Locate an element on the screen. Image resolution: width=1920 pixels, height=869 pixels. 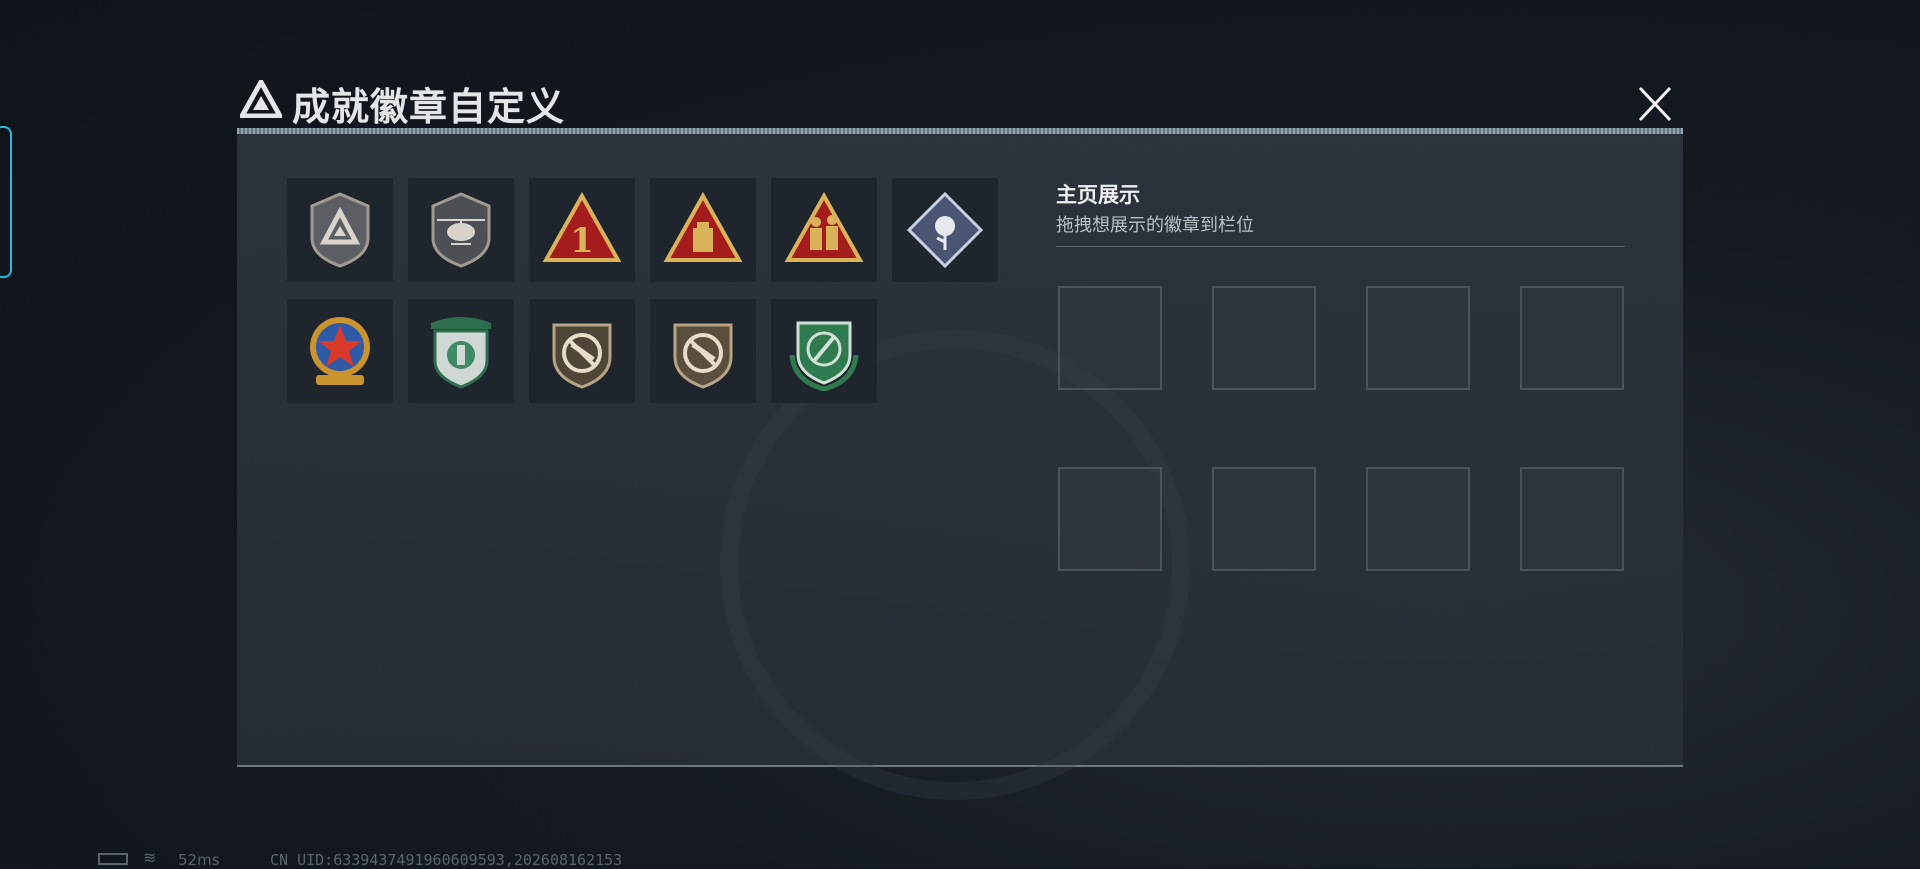
badge-slot-package is located at coordinates (703, 230).